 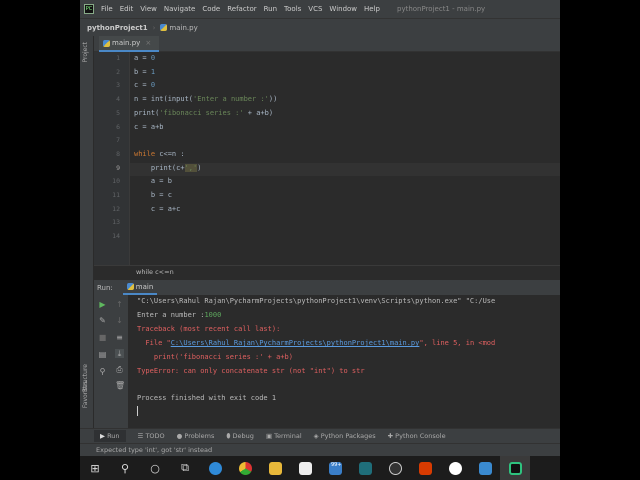 What do you see at coordinates (116, 236) in the screenshot?
I see `line-number: 14` at bounding box center [116, 236].